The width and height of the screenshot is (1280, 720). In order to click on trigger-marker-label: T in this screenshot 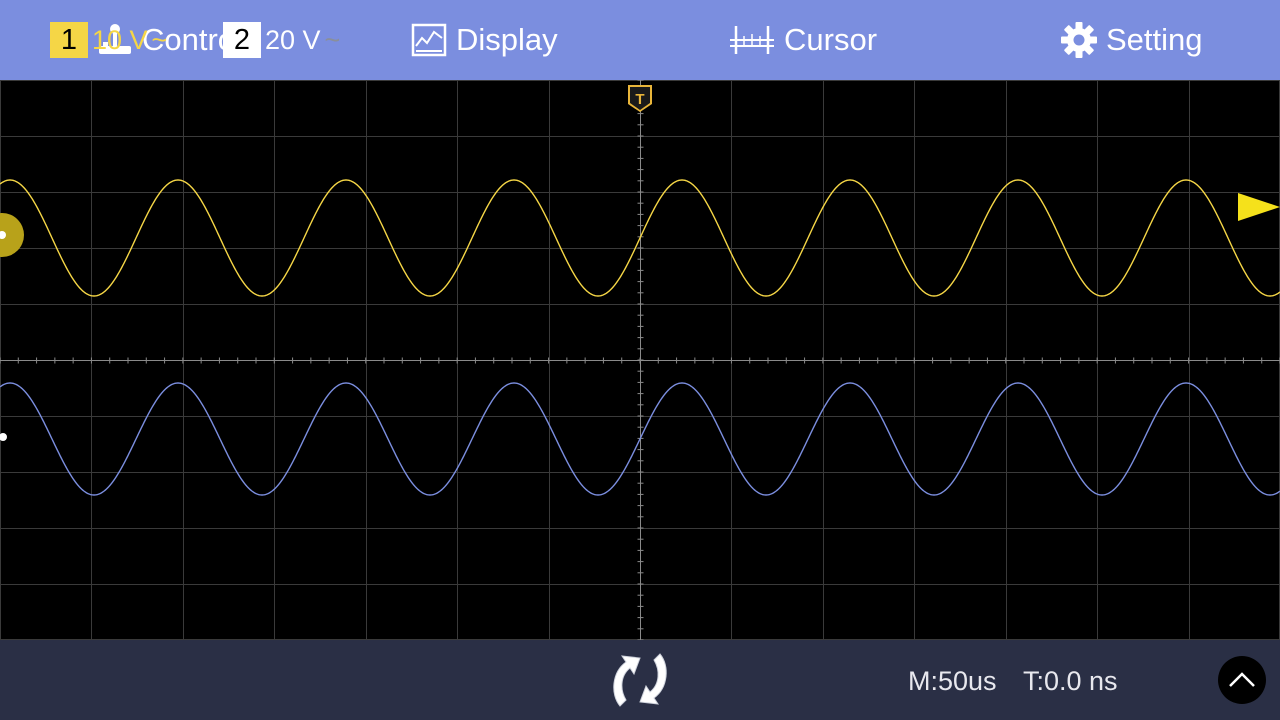, I will do `click(639, 99)`.